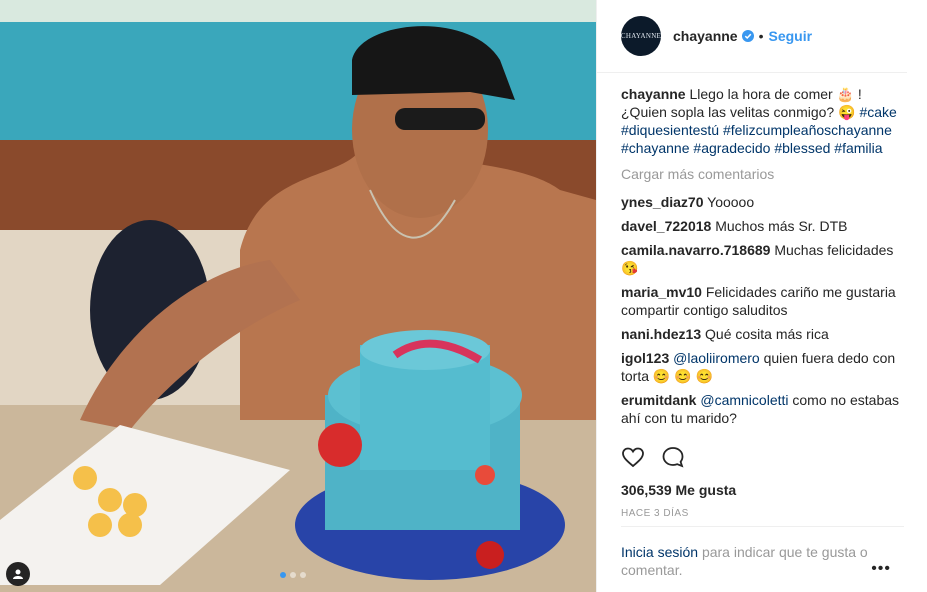 This screenshot has height=592, width=927. What do you see at coordinates (645, 358) in the screenshot?
I see `comment-username: igol123` at bounding box center [645, 358].